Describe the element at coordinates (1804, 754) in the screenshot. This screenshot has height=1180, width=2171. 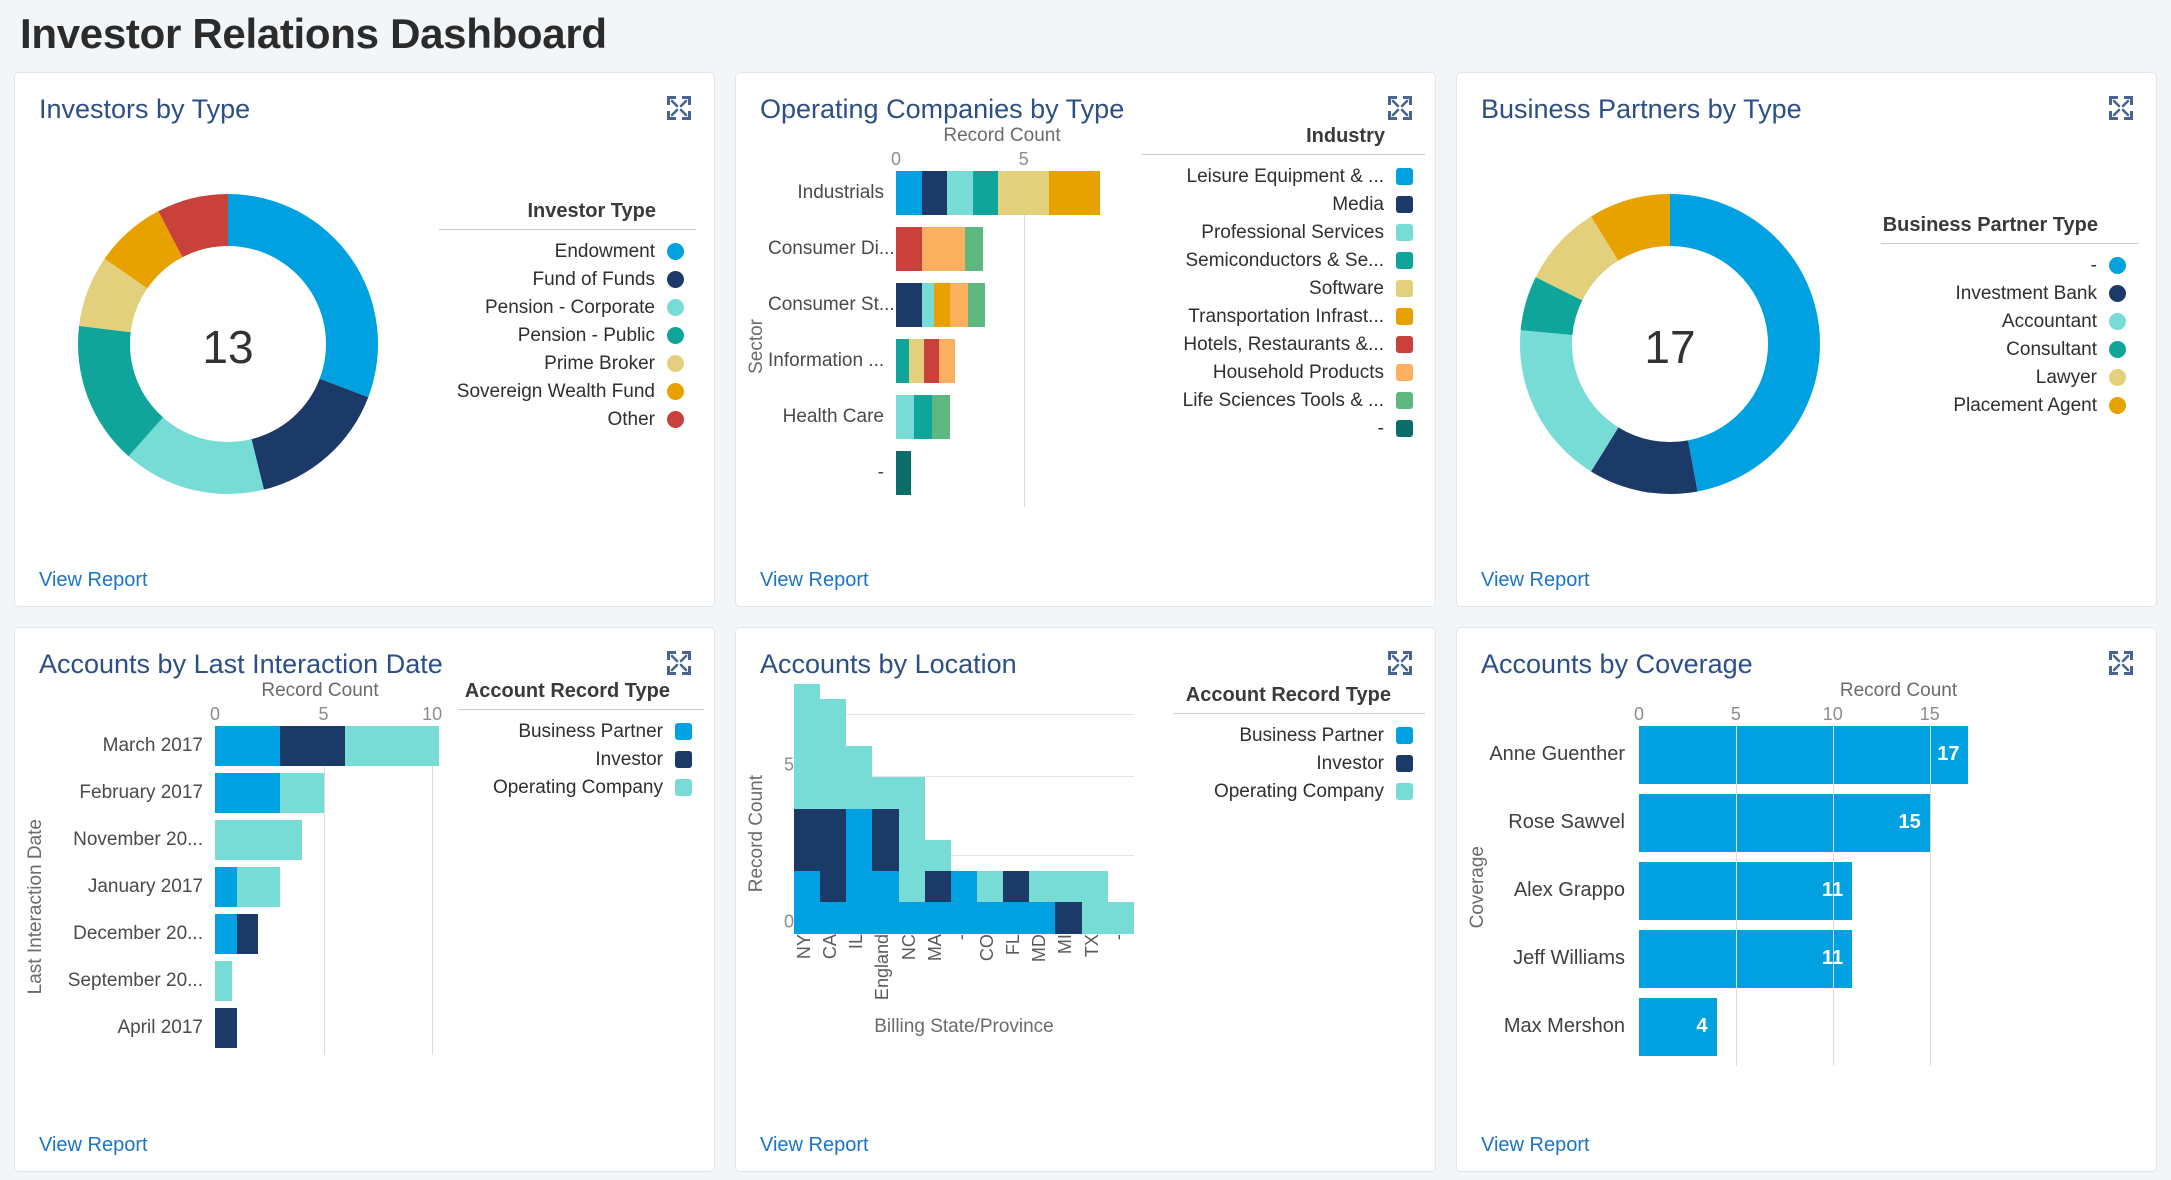
I see `bar-with-value-label: 17` at that location.